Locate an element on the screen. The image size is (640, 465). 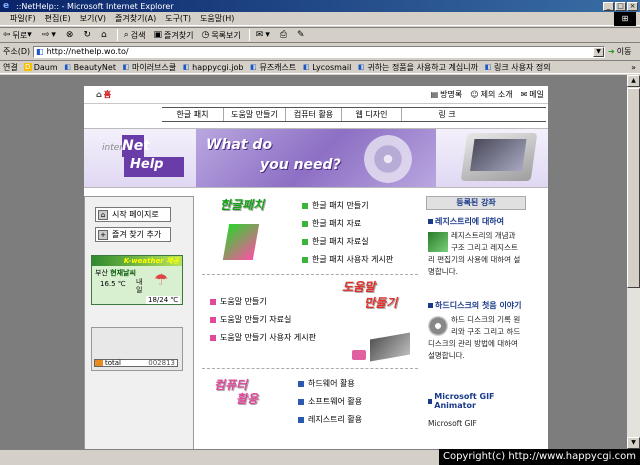
toolbar: ⇦ 뒤로 ▾ ⇨ ▾ ⊗ ↻ ⌂ ⌕ 검색 ▣ 즐겨찾기 ◷ 목록보기 ✉ ▾ ⎙ ✎ is located at coordinates (320, 35).